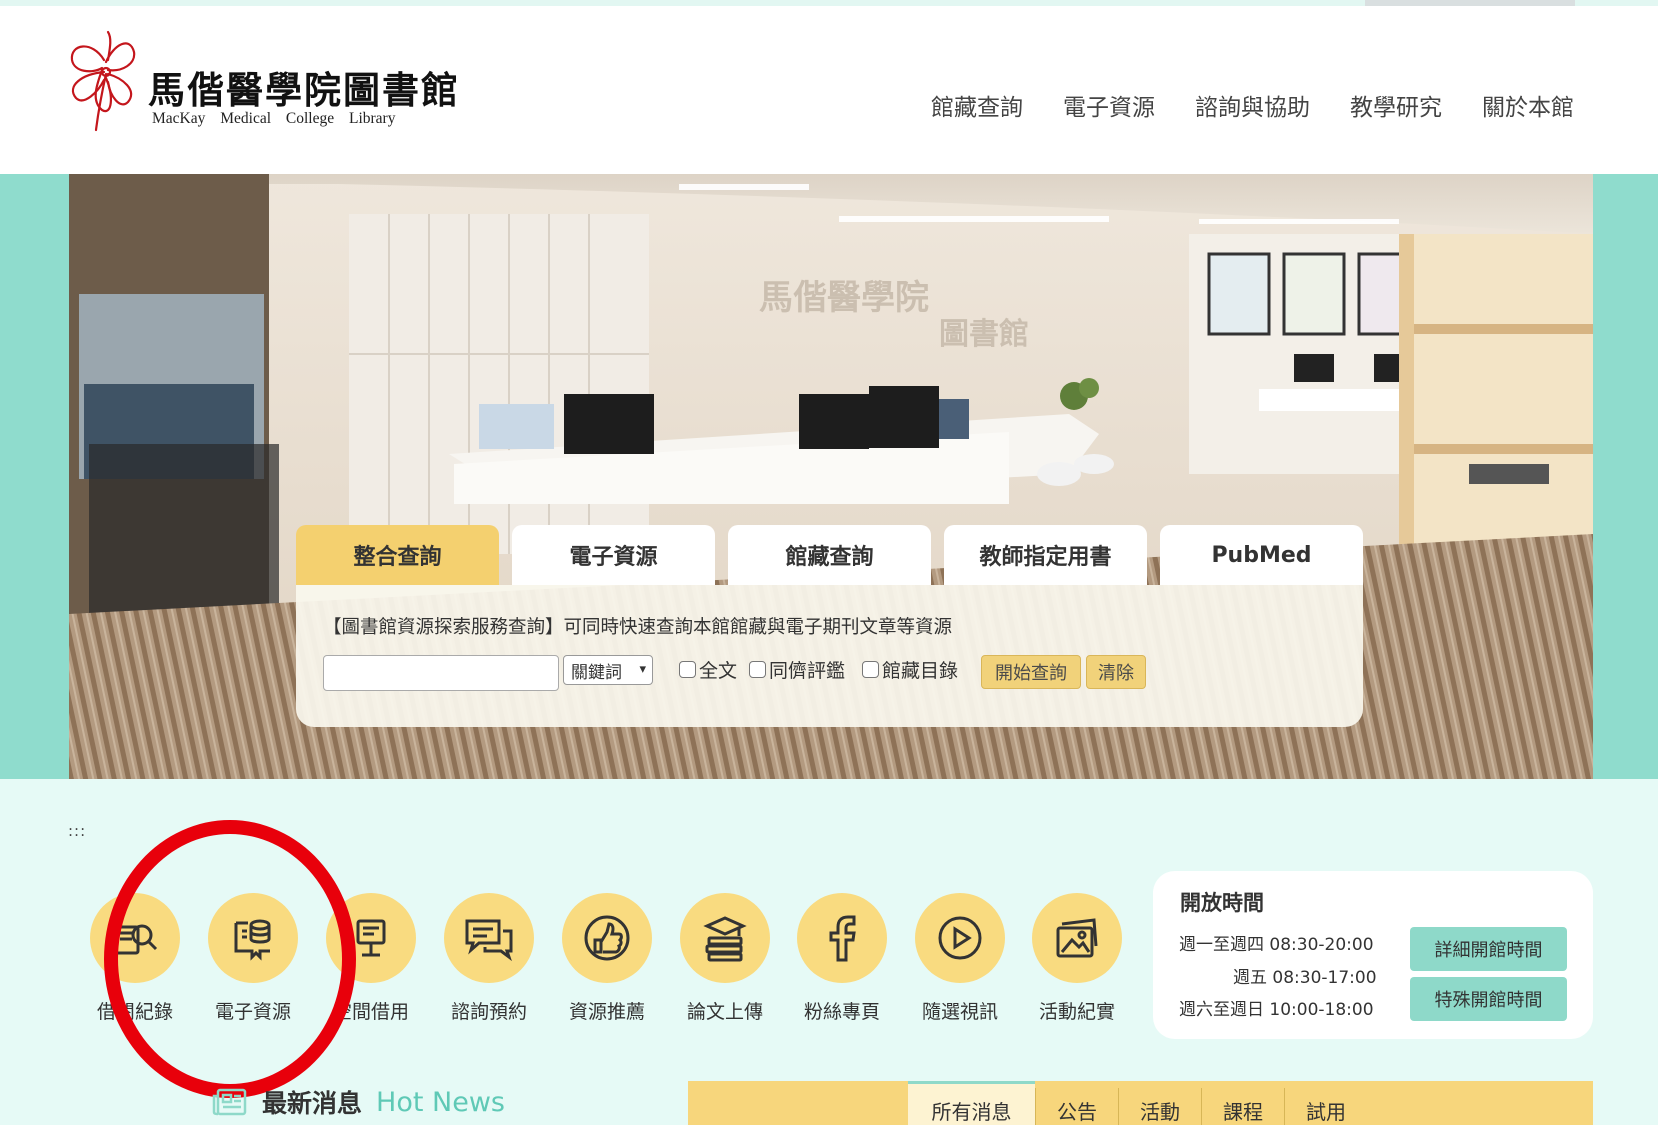 The width and height of the screenshot is (1658, 1125). What do you see at coordinates (370, 1012) in the screenshot?
I see `quick-link-label: 空間借用` at bounding box center [370, 1012].